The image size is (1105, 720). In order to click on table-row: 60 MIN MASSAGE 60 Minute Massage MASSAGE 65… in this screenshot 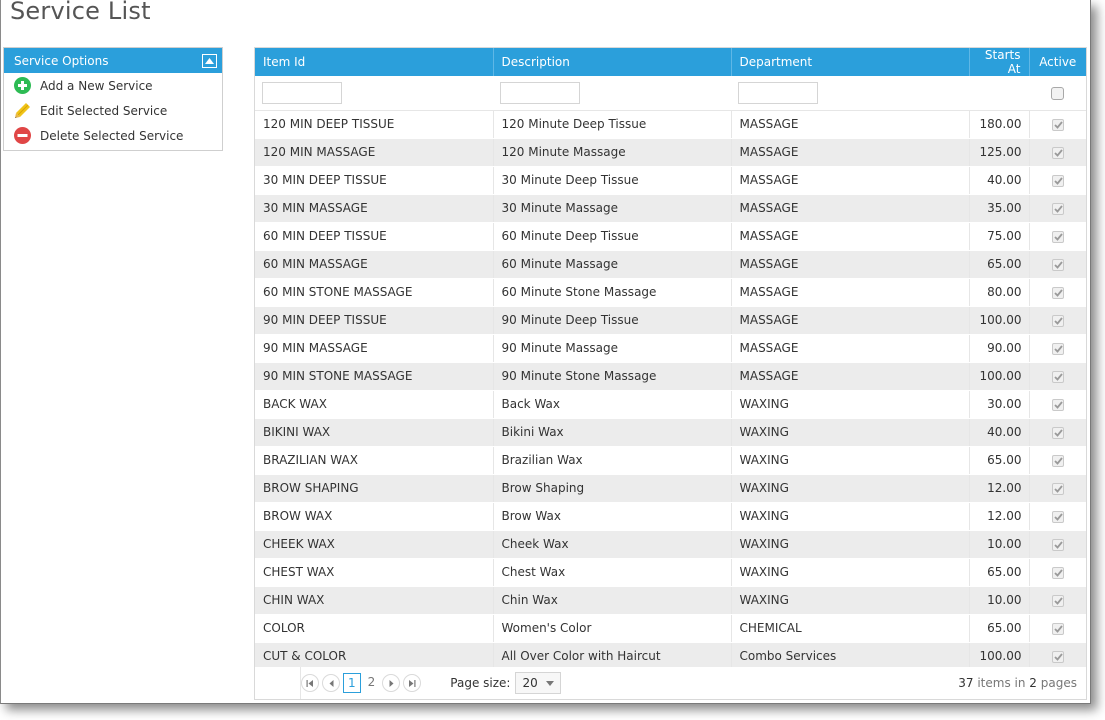, I will do `click(670, 264)`.